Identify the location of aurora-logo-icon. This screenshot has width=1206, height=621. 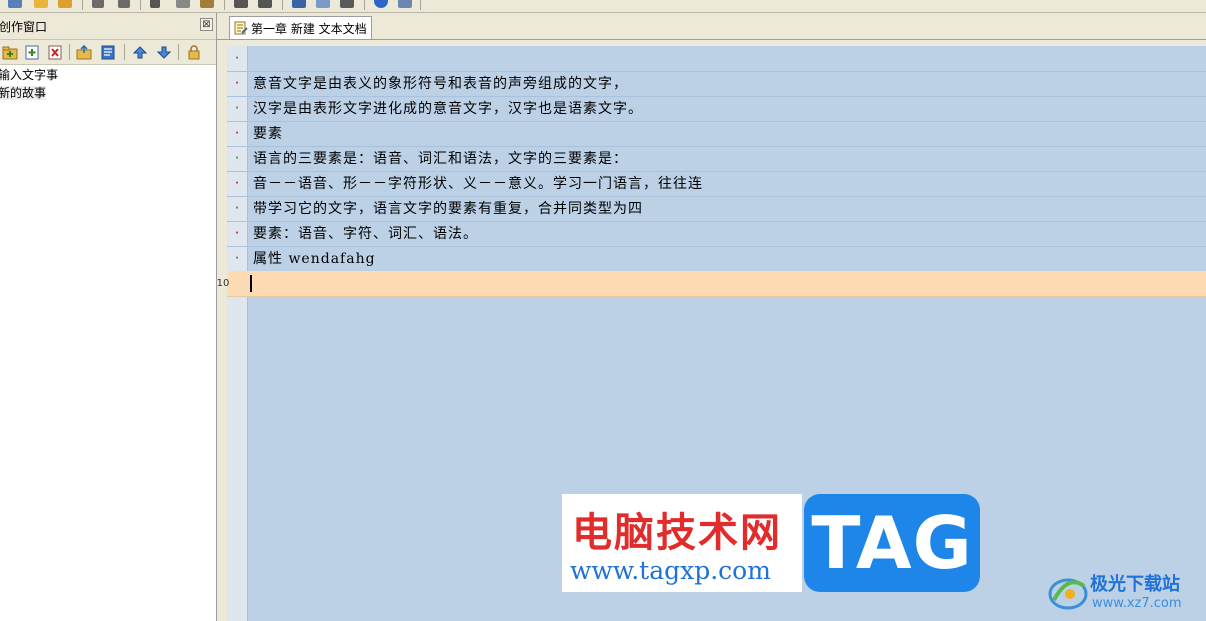
(1068, 594).